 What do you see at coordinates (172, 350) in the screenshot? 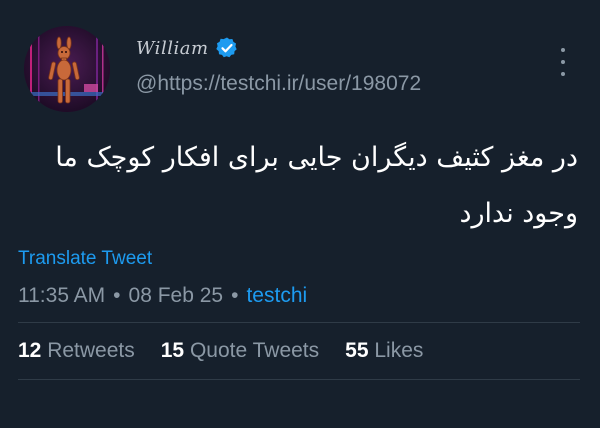
I see `quote-tweets-count: 15` at bounding box center [172, 350].